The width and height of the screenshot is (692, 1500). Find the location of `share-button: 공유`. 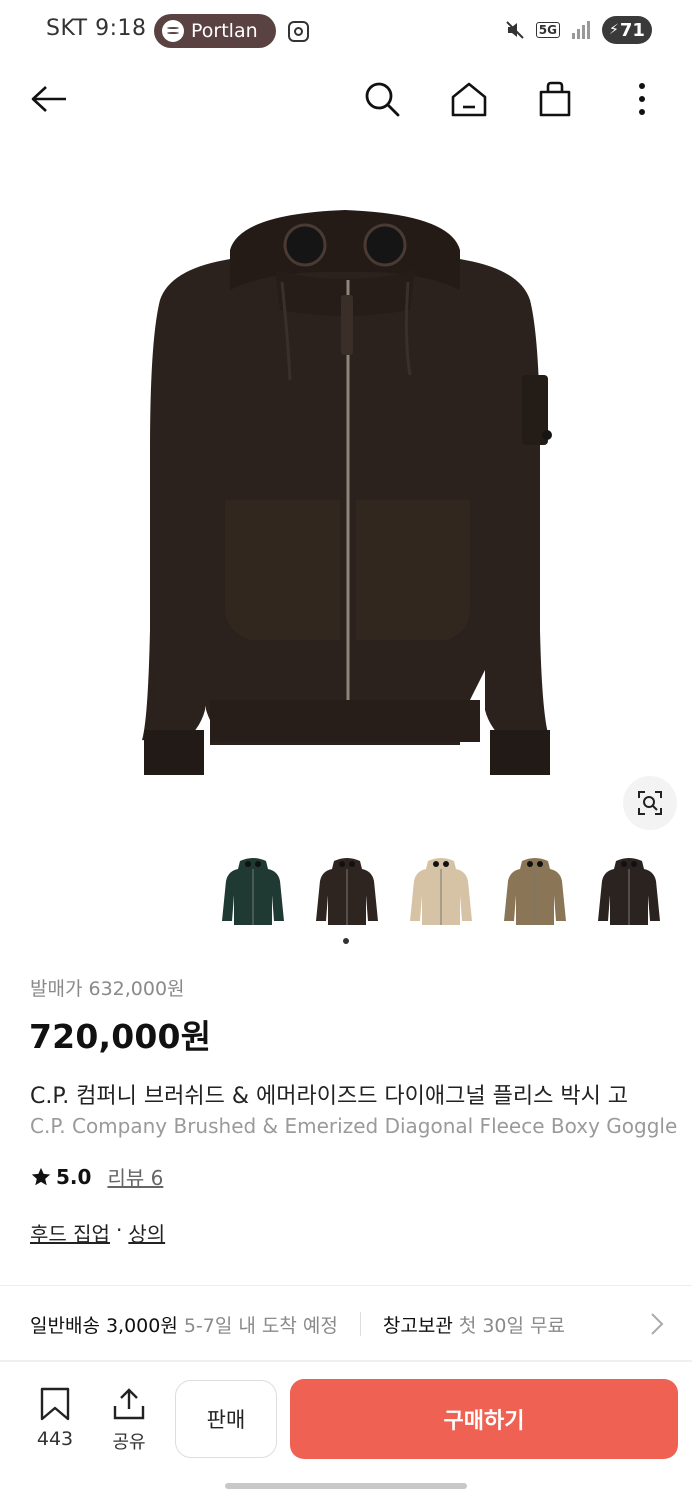

share-button: 공유 is located at coordinates (129, 1420).